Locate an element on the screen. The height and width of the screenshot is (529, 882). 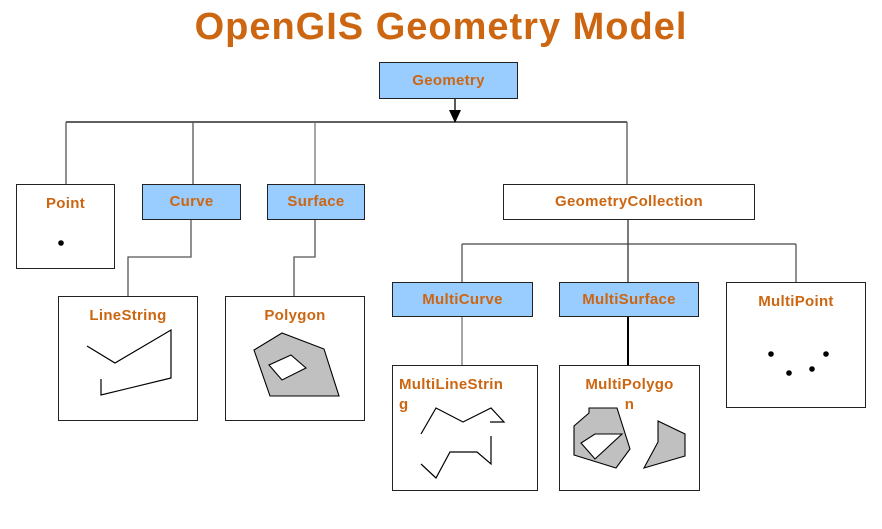
connector-curve-linestring is located at coordinates (159, 257).